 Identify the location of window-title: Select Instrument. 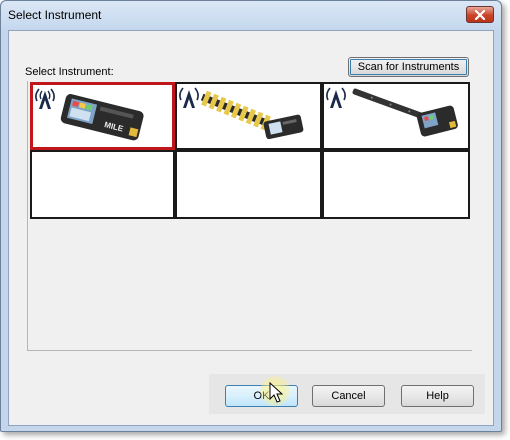
(55, 15).